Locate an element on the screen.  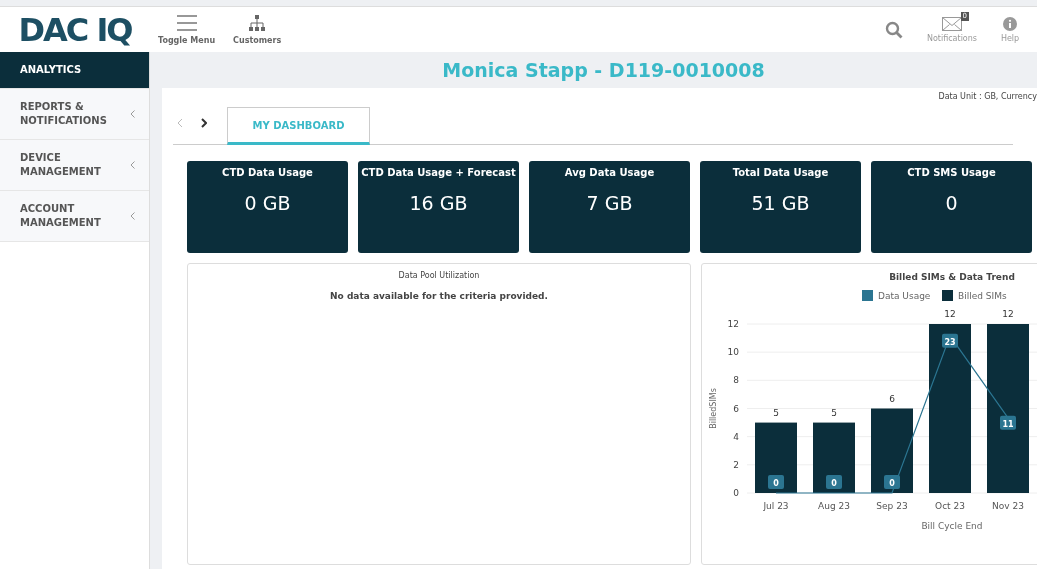
axis-title: Bill Cycle End is located at coordinates (952, 526).